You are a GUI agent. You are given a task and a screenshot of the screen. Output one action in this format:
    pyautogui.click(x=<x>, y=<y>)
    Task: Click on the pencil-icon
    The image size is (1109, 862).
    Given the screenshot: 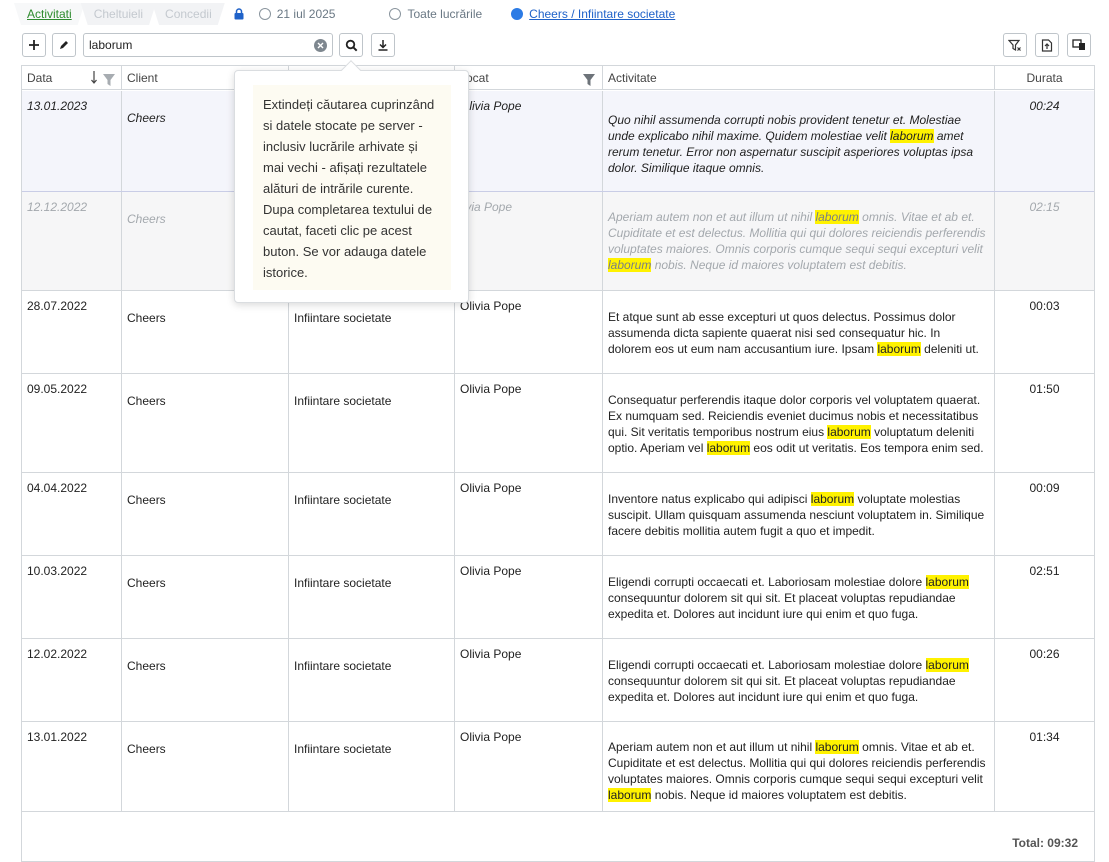 What is the action you would take?
    pyautogui.click(x=64, y=45)
    